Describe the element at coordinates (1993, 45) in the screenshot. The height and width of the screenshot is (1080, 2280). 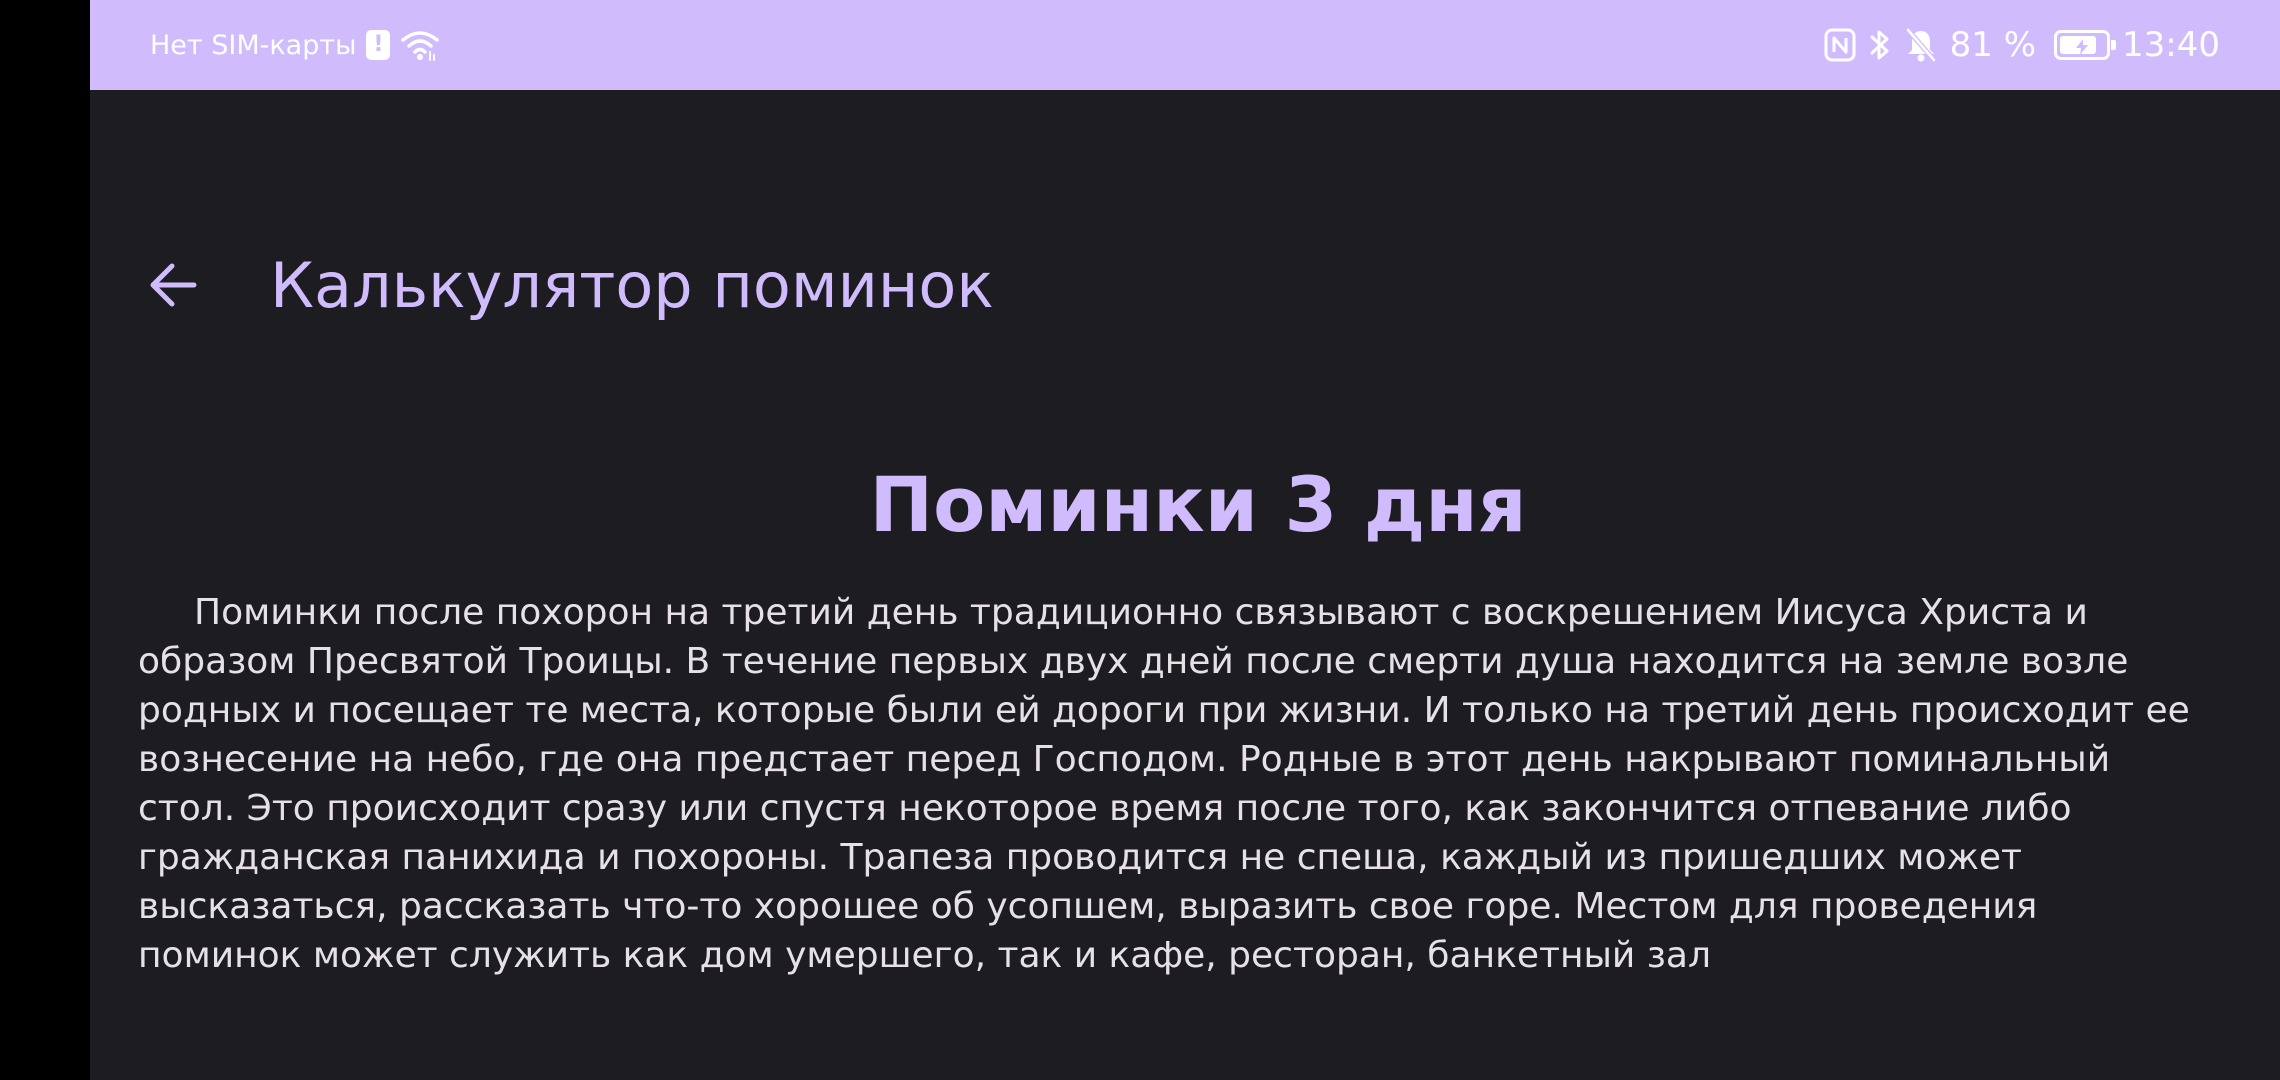
I see `battery-percent: 81 %` at that location.